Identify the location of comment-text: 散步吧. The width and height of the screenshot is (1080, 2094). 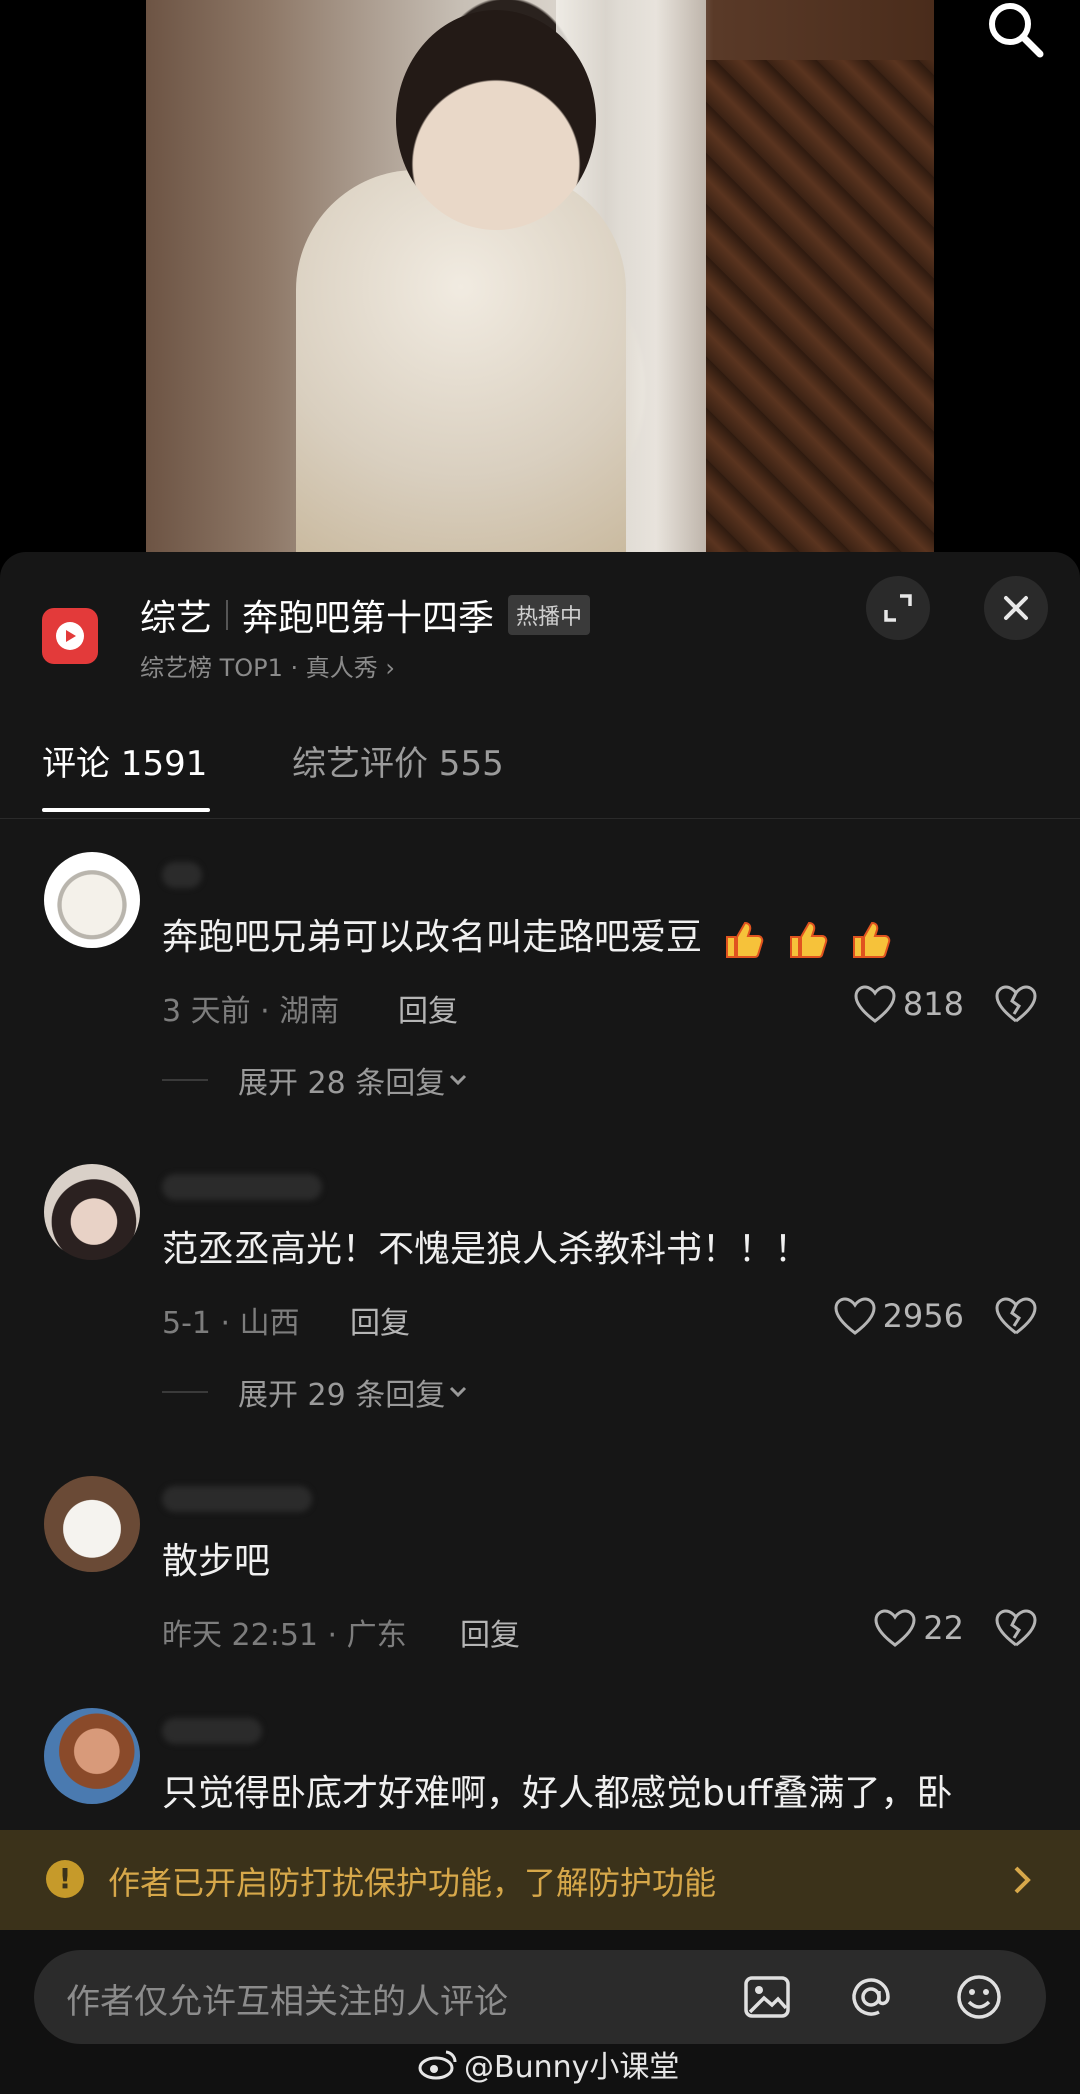
(216, 1561).